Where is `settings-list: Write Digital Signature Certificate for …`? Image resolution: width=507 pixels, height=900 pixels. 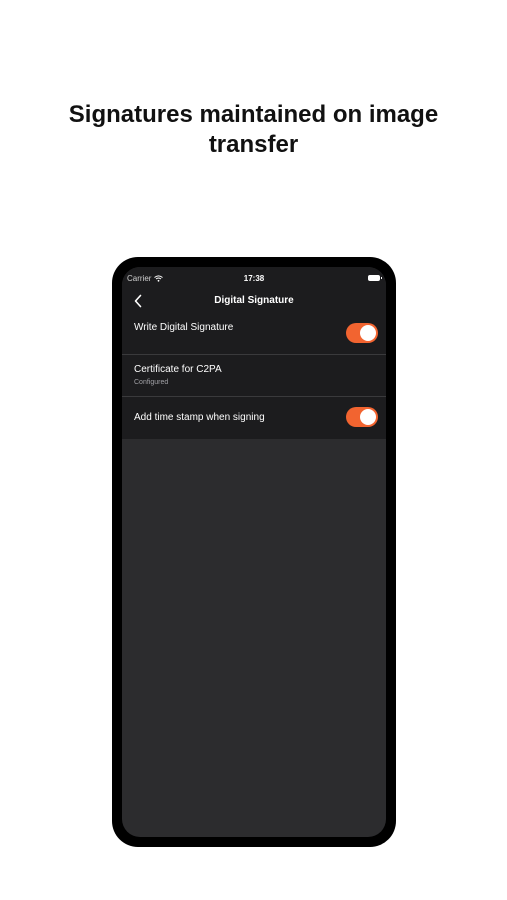
settings-list: Write Digital Signature Certificate for … is located at coordinates (254, 376).